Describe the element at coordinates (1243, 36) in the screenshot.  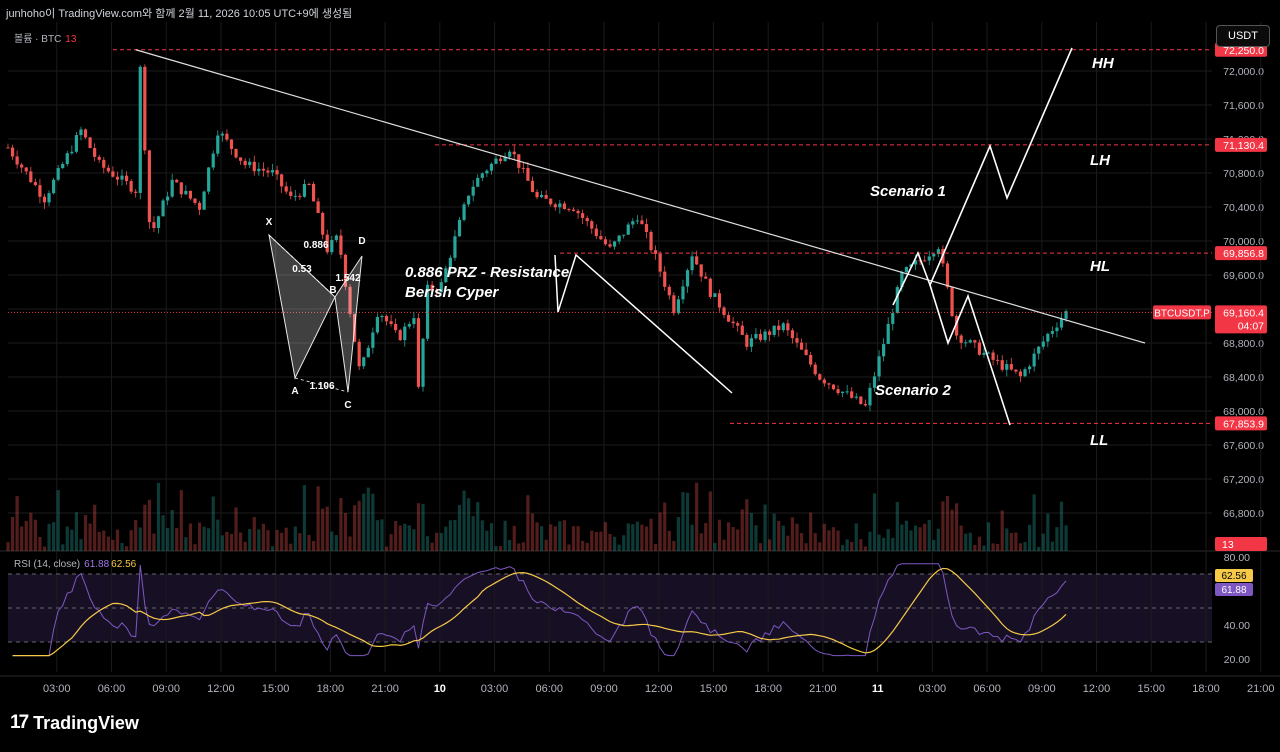
I see `currency-button: USDT` at that location.